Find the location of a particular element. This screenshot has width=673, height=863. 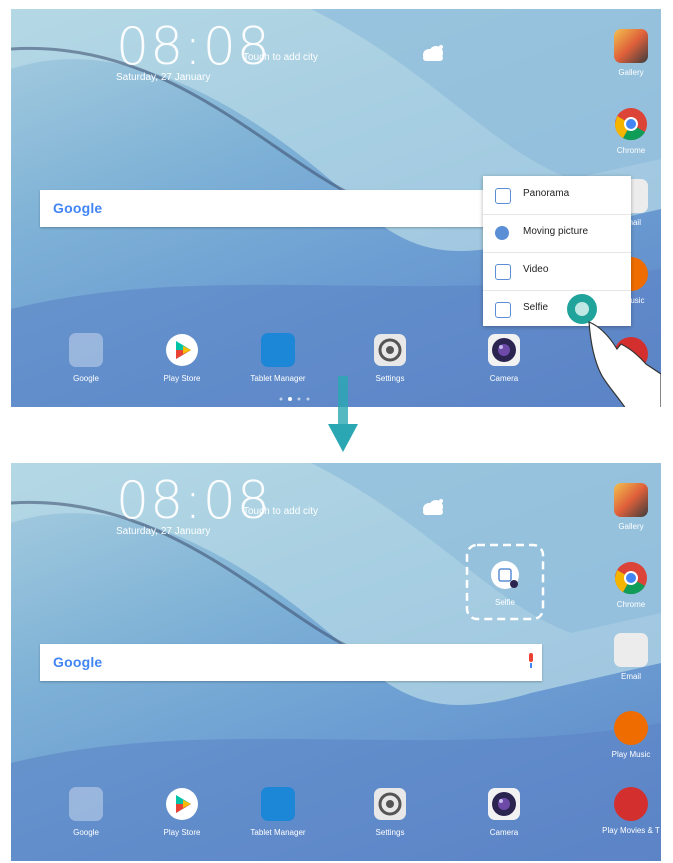

page-indicator is located at coordinates (294, 399).